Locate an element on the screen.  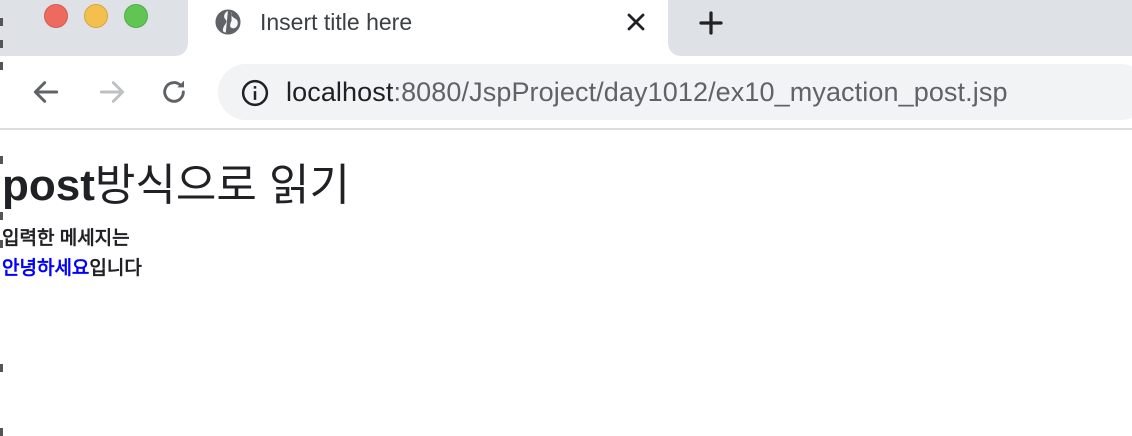
minimize-window-button is located at coordinates (96, 16).